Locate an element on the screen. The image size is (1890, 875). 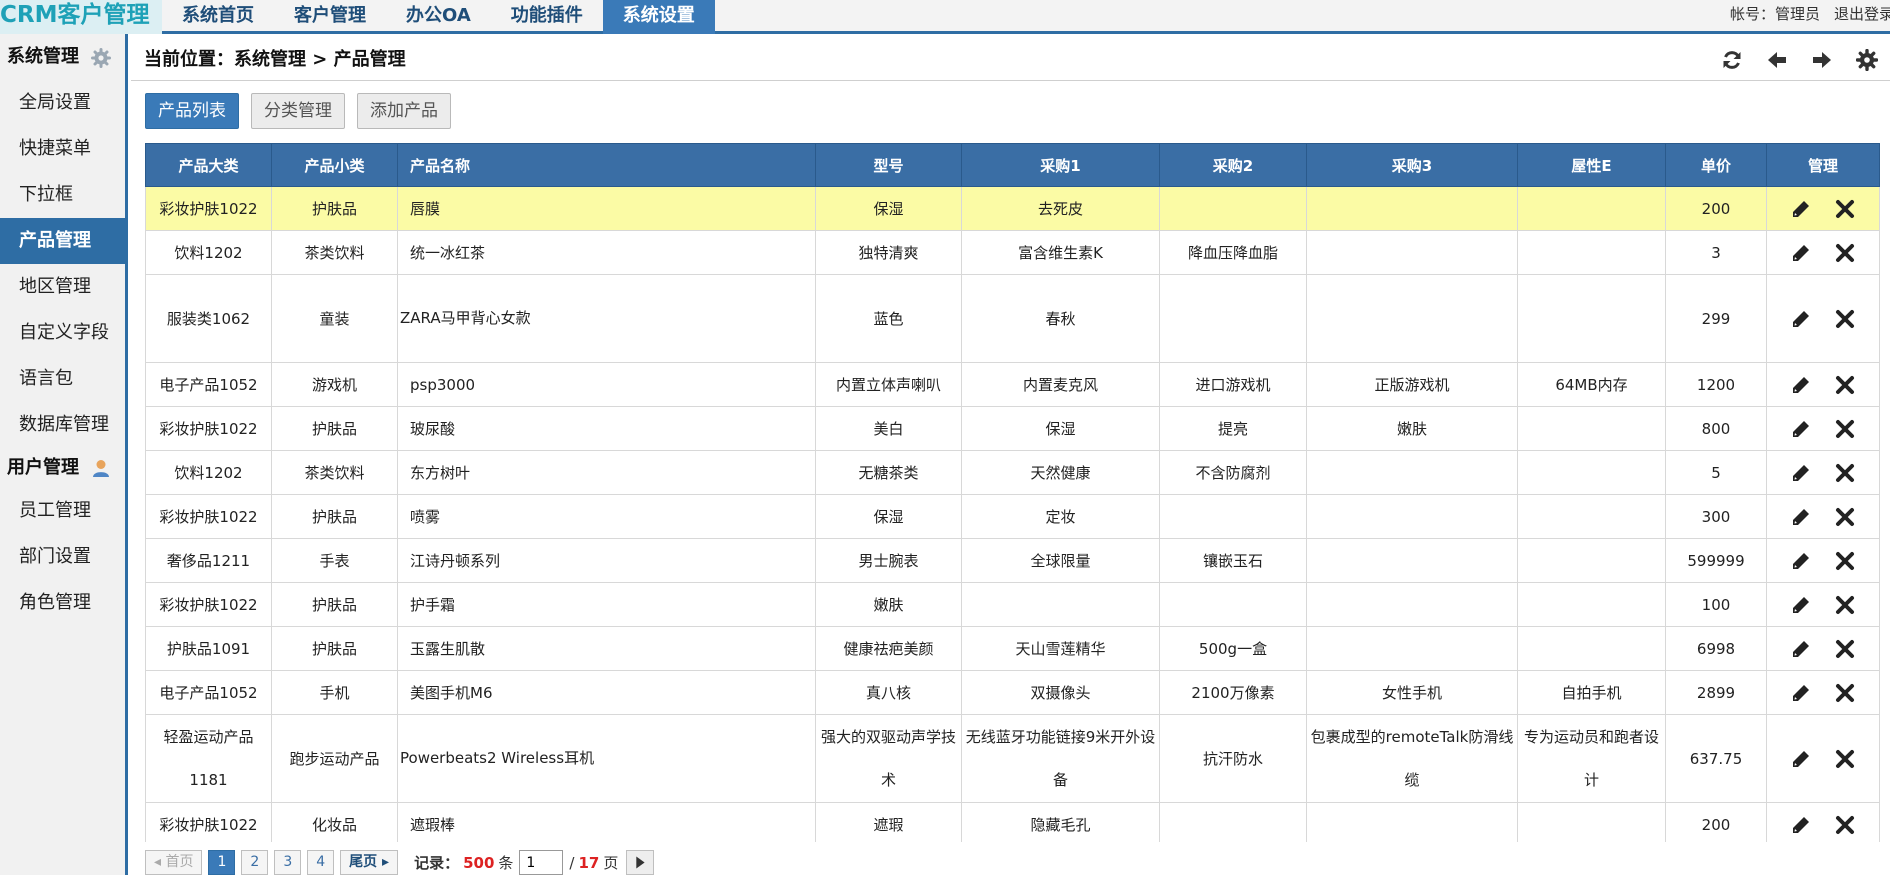
sidebar-section-users: 用户管理 is located at coordinates (62, 468).